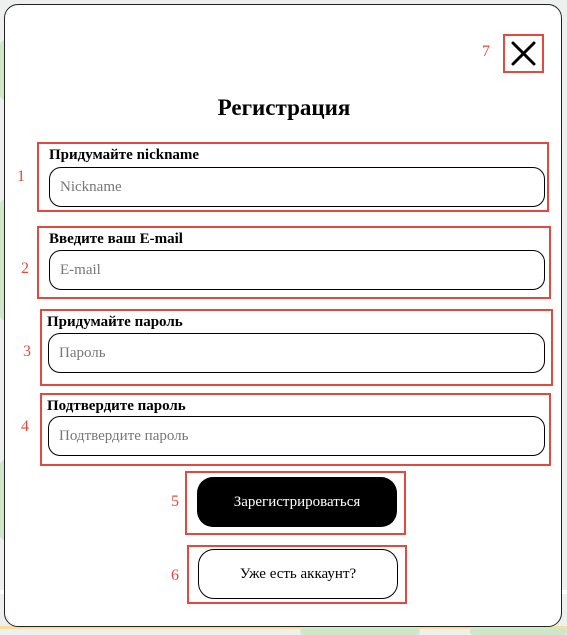  I want to click on close-icon, so click(523, 53).